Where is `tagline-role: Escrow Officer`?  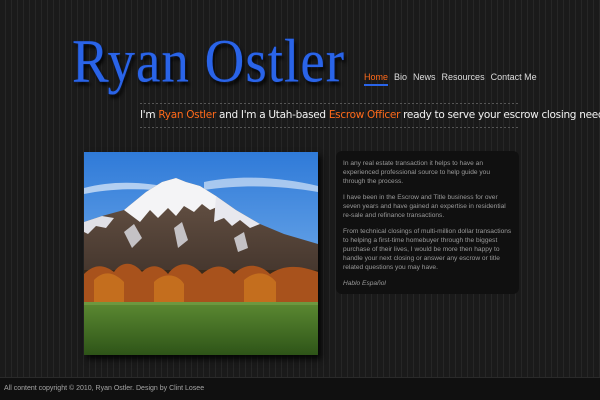 tagline-role: Escrow Officer is located at coordinates (364, 115).